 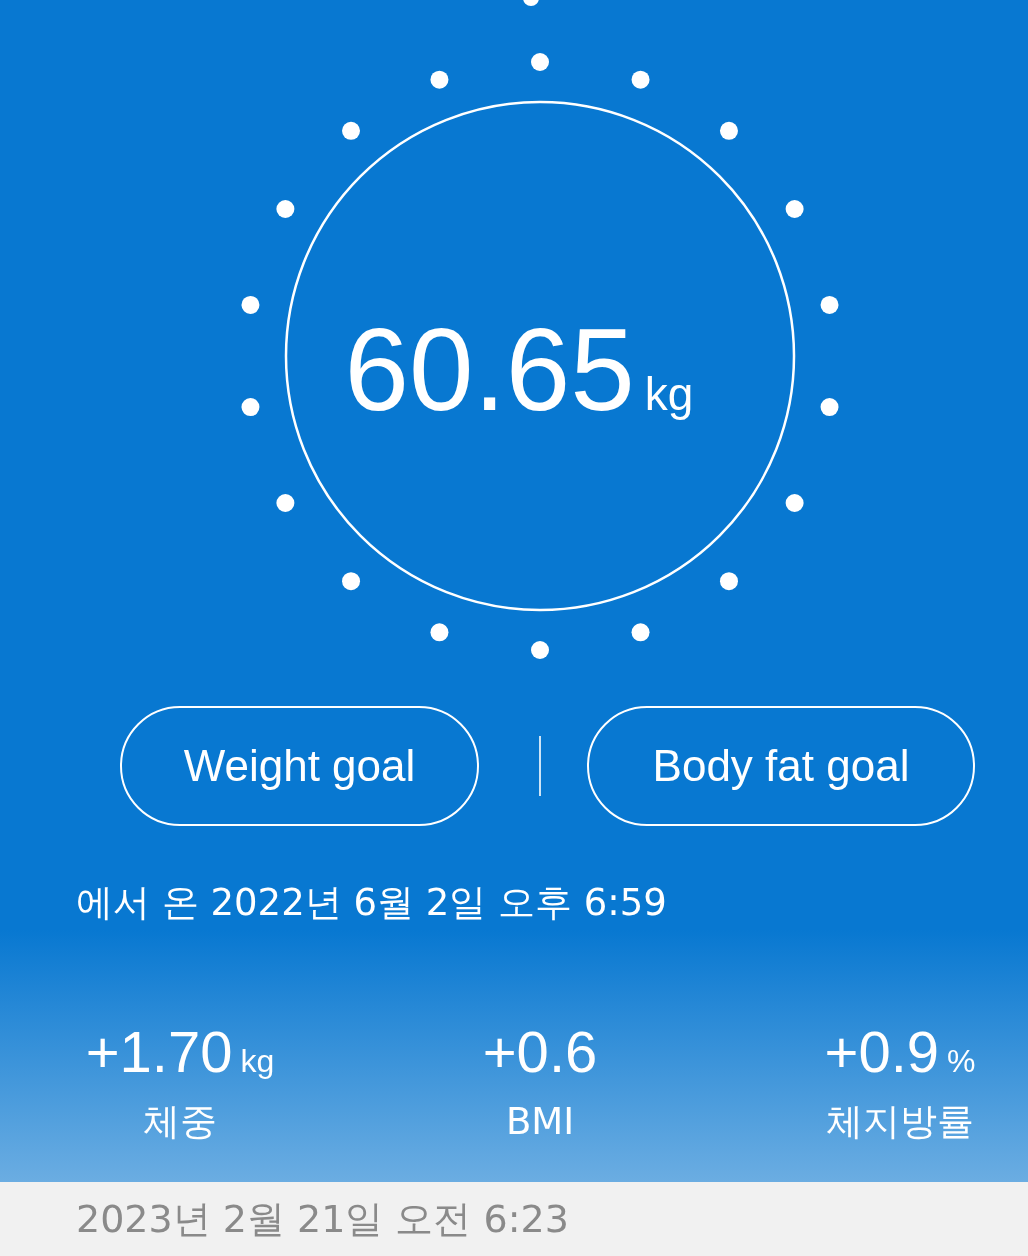 I want to click on change-value: +0.6, so click(x=540, y=1052).